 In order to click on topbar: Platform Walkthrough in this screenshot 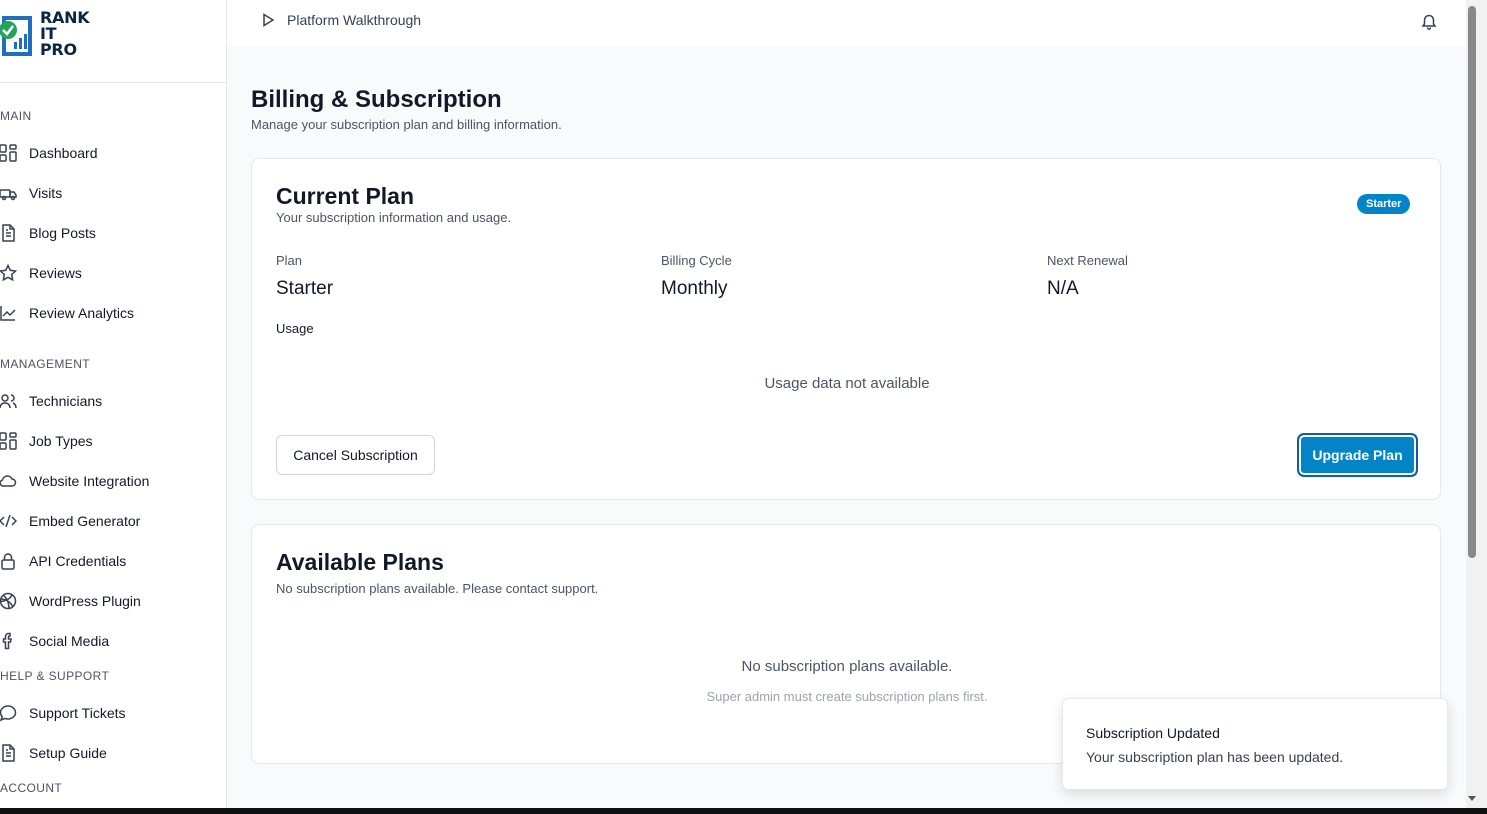, I will do `click(847, 23)`.